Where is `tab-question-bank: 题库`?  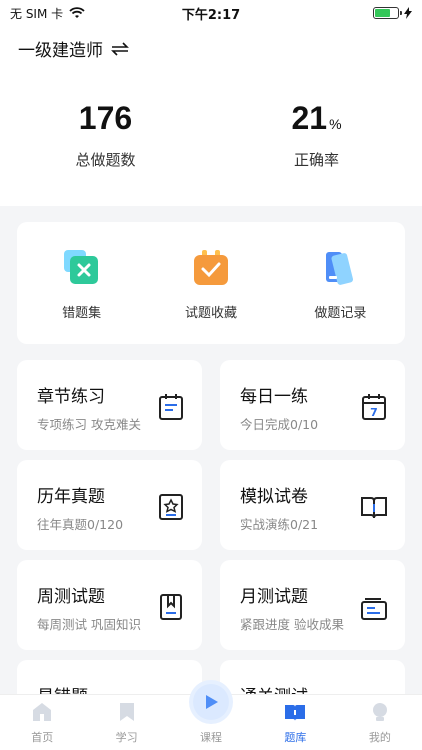
tab-question-bank: 题库 is located at coordinates (295, 722).